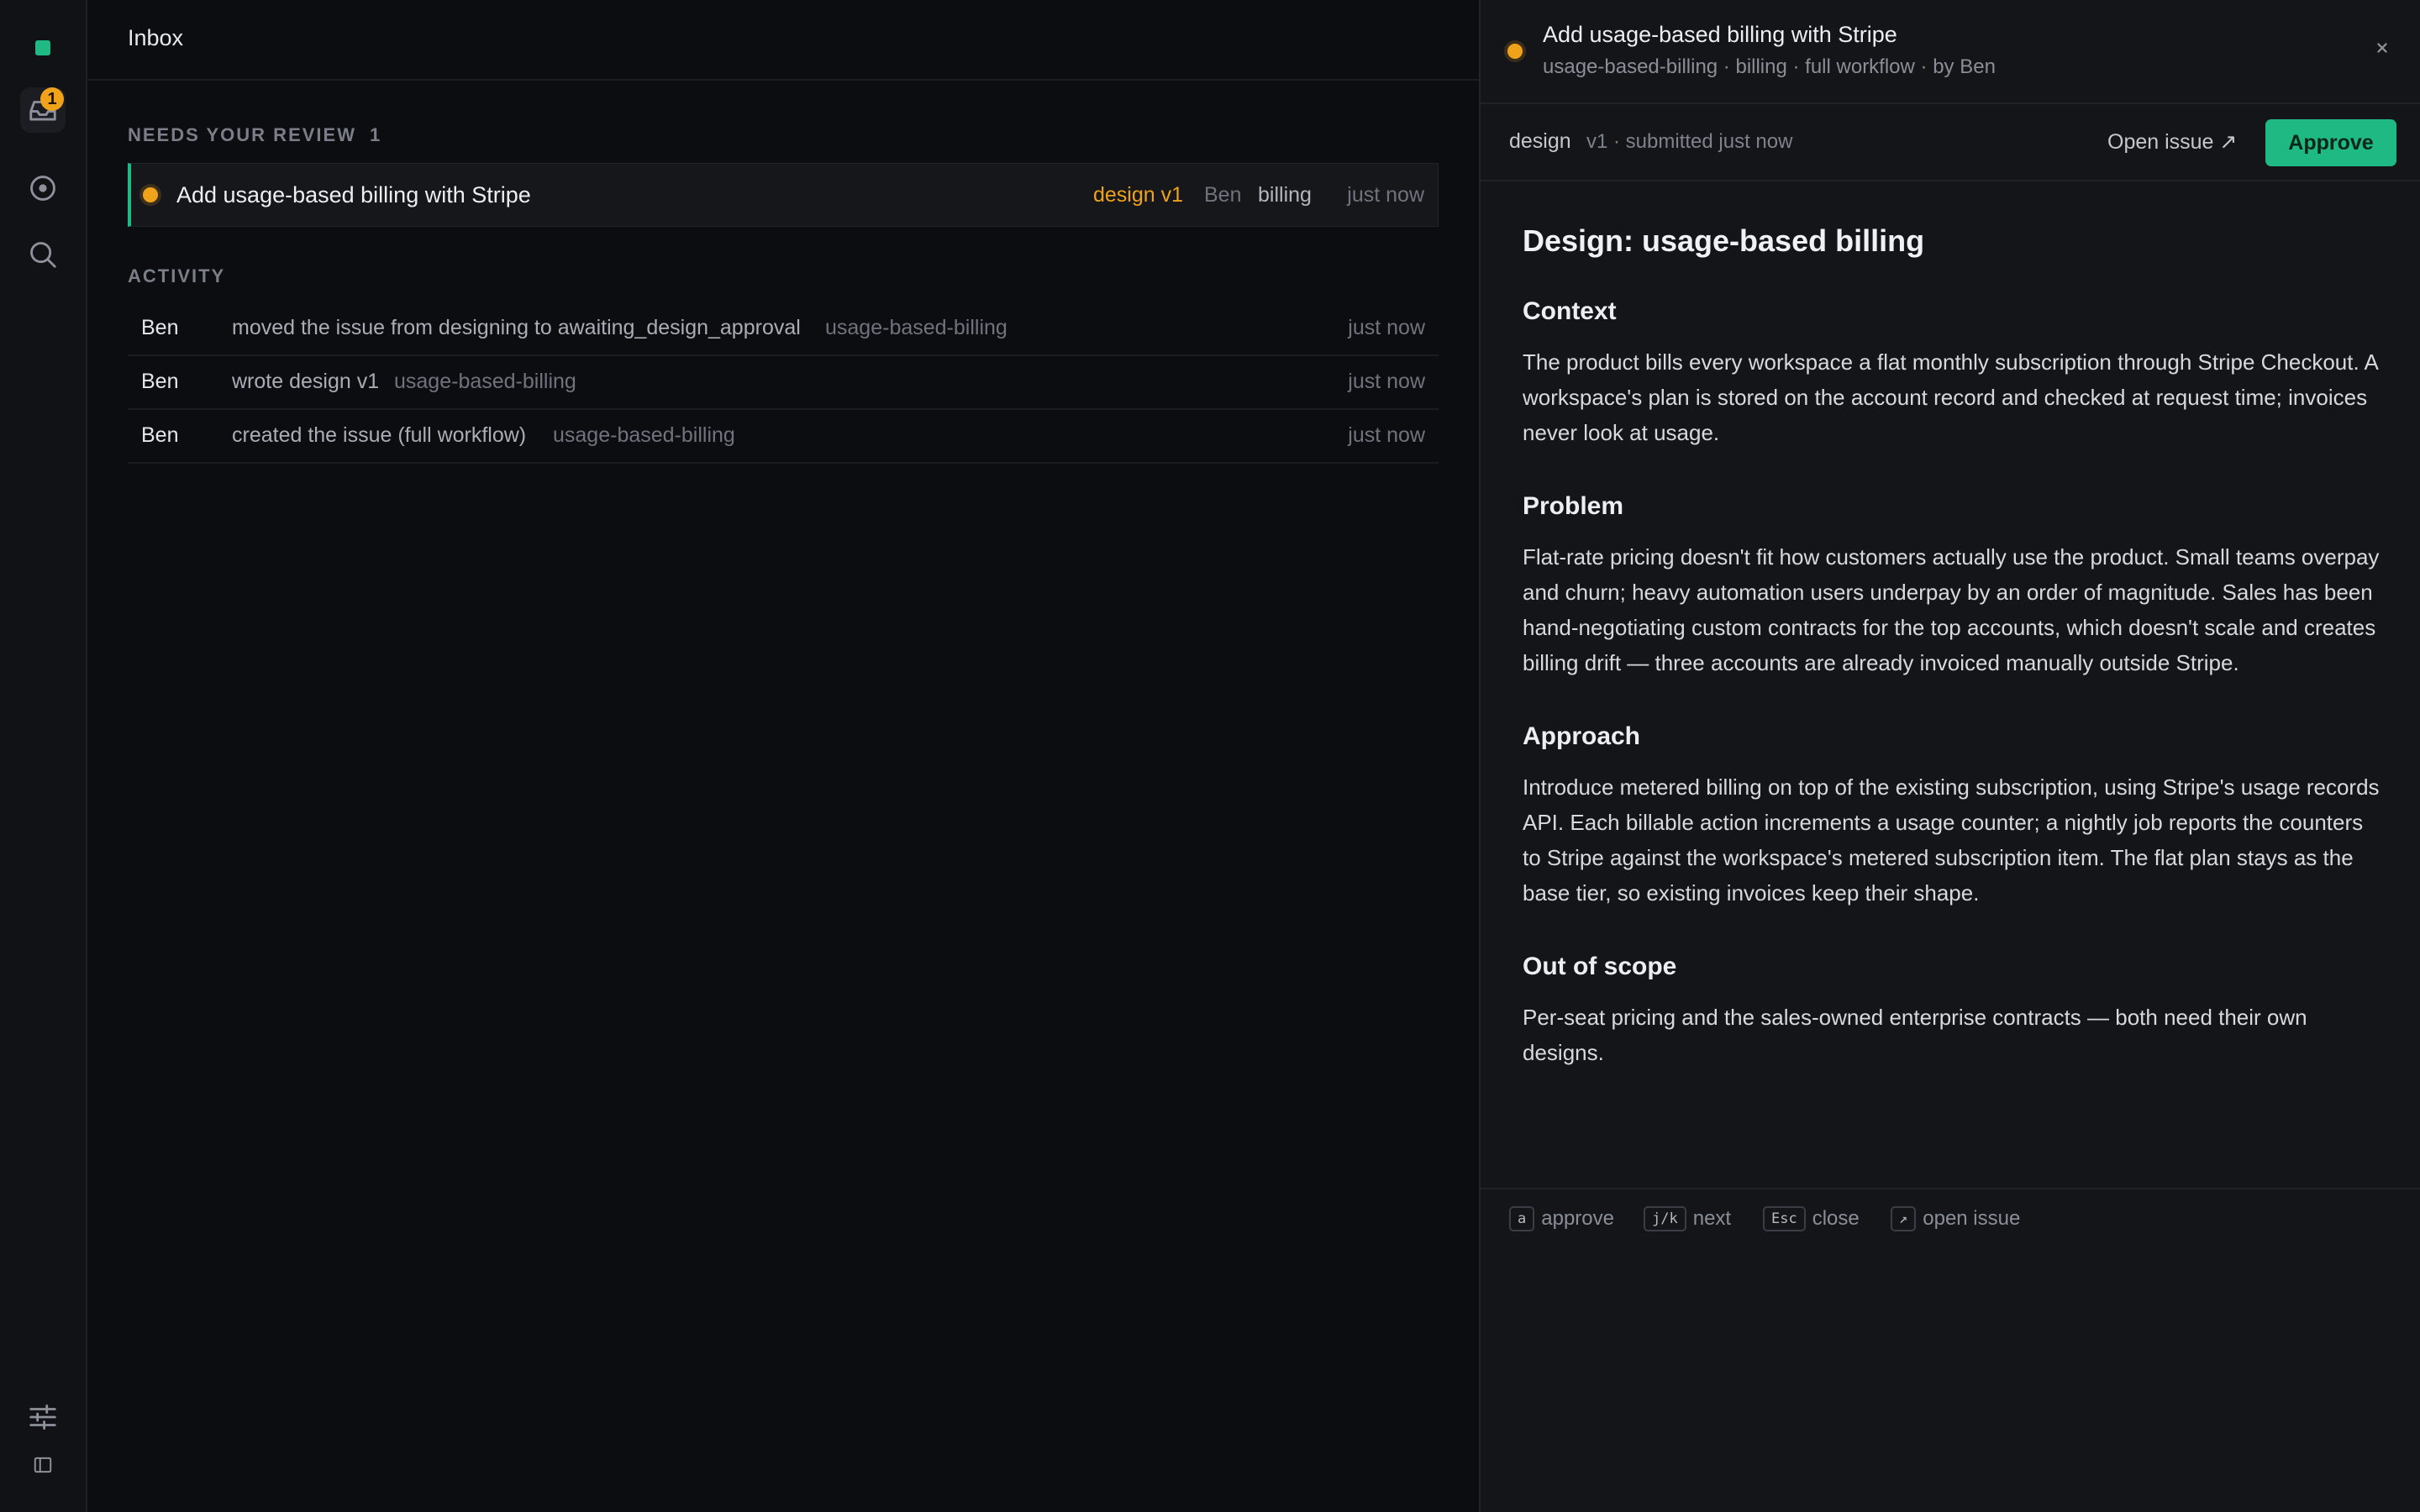 Image resolution: width=2420 pixels, height=1512 pixels. What do you see at coordinates (1385, 195) in the screenshot?
I see `review-item-time: just now` at bounding box center [1385, 195].